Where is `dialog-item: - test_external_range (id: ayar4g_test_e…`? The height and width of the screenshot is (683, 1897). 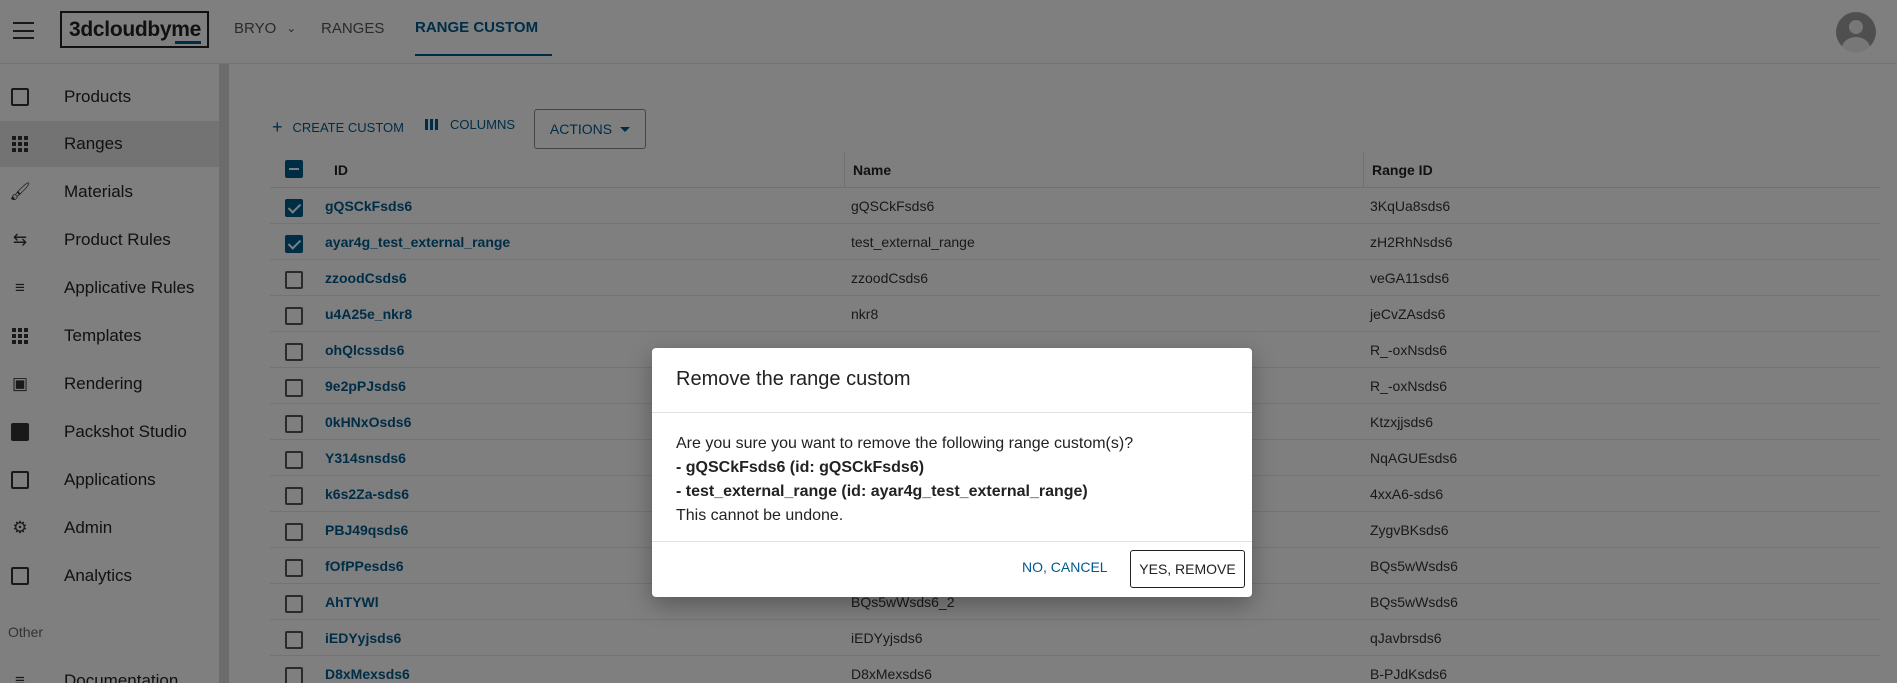 dialog-item: - test_external_range (id: ayar4g_test_e… is located at coordinates (882, 491).